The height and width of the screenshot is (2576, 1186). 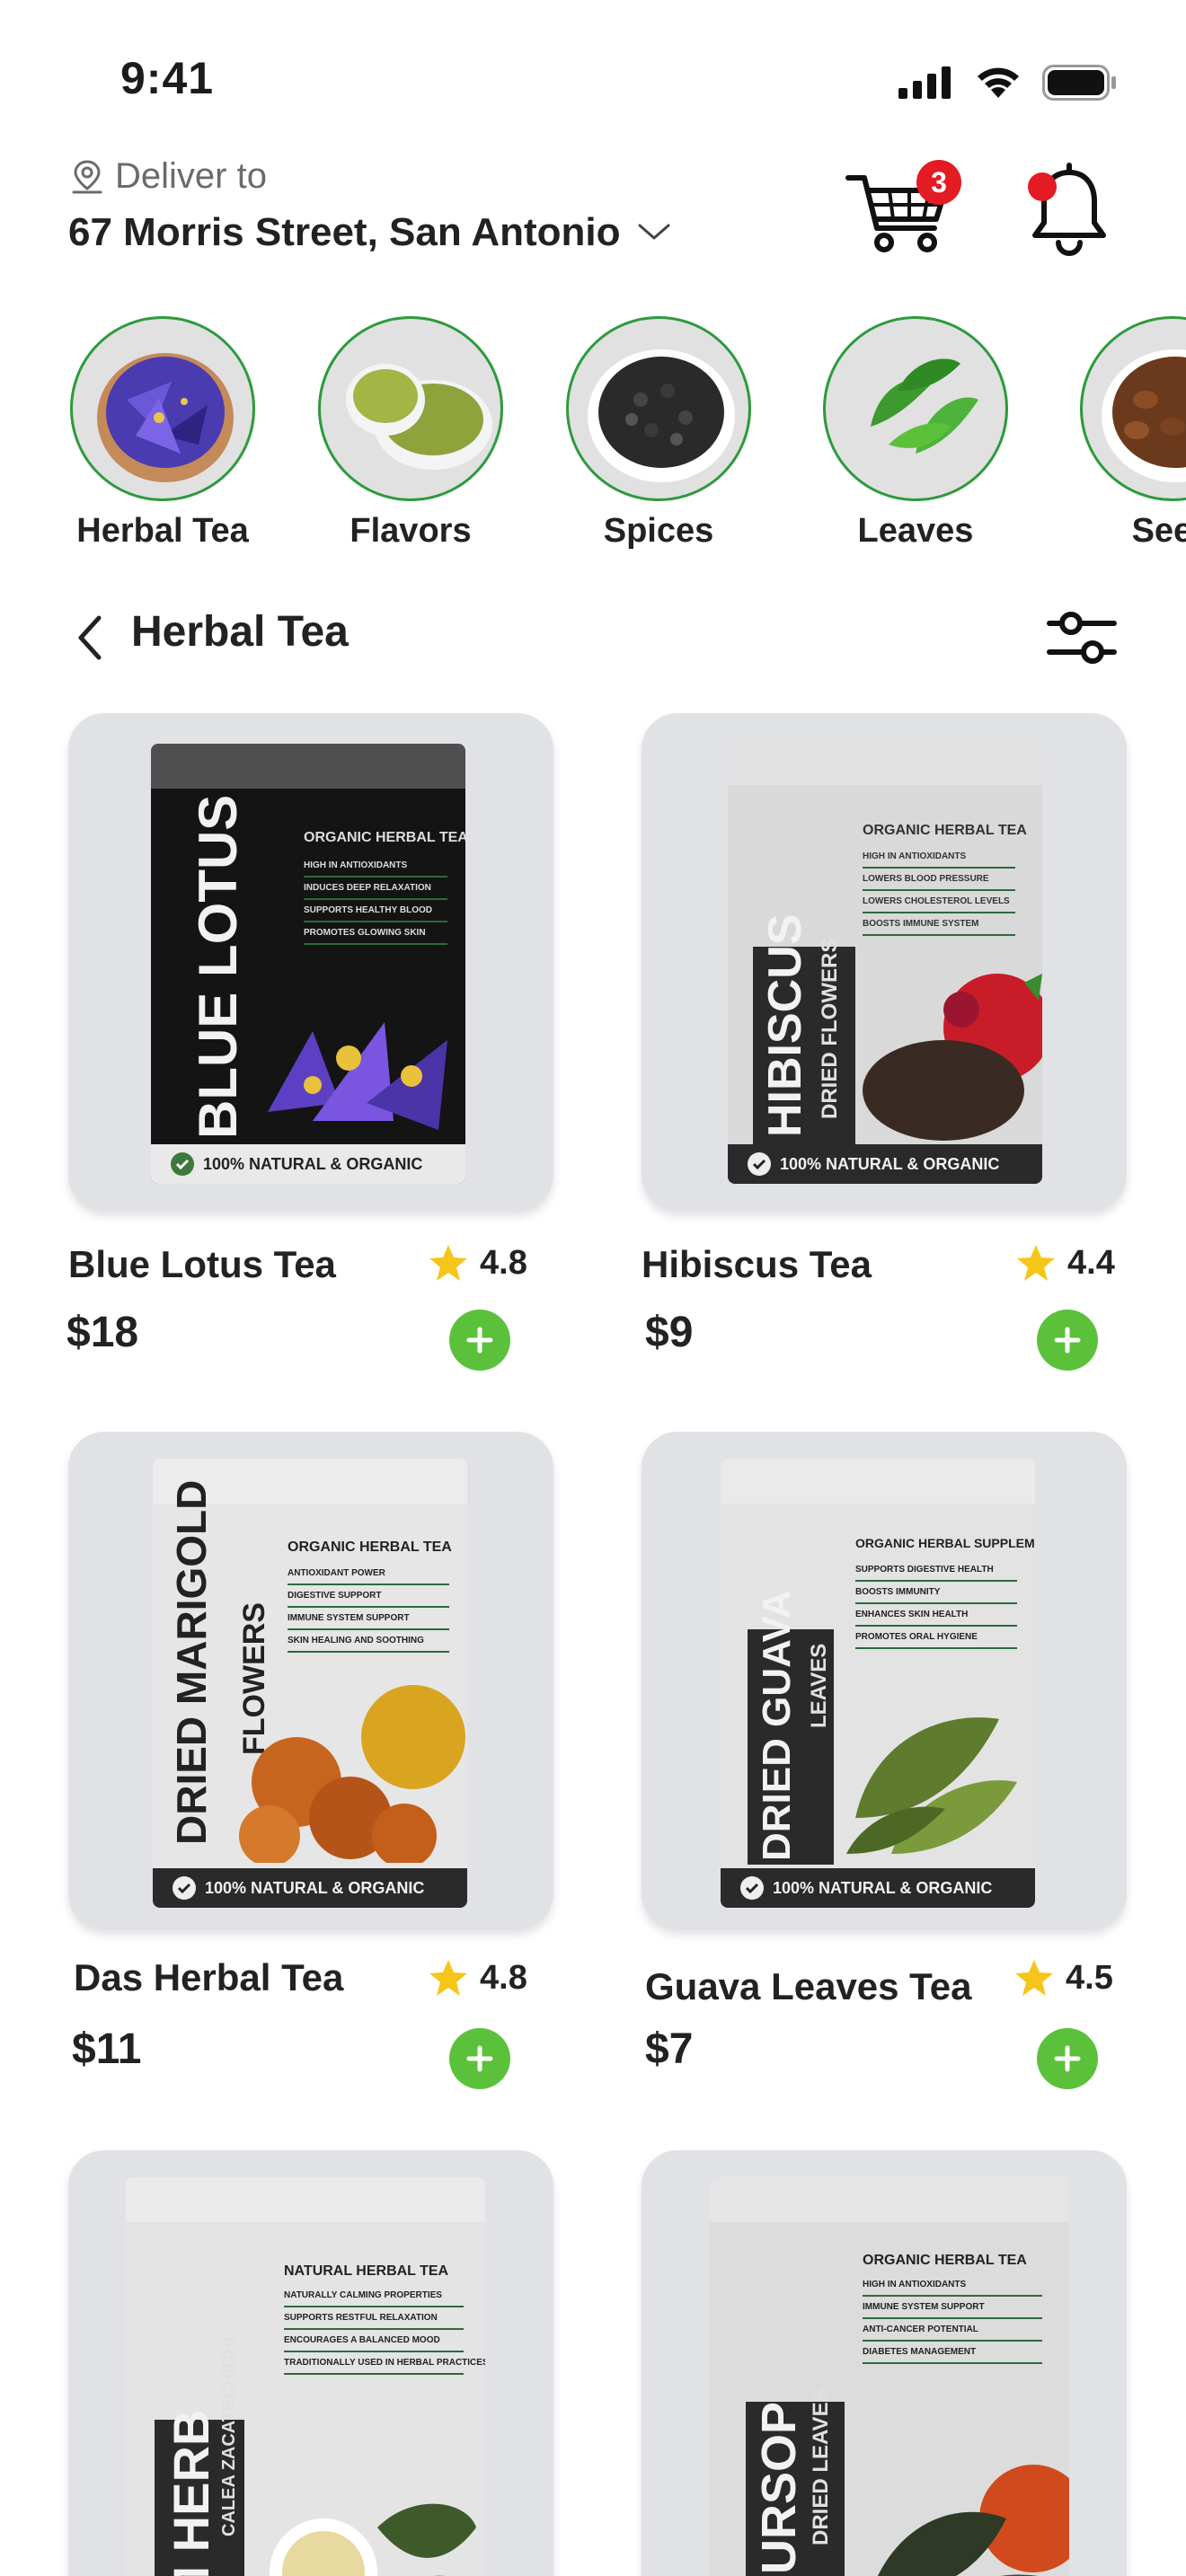 What do you see at coordinates (209, 1977) in the screenshot?
I see `product-name: Das Herbal Tea` at bounding box center [209, 1977].